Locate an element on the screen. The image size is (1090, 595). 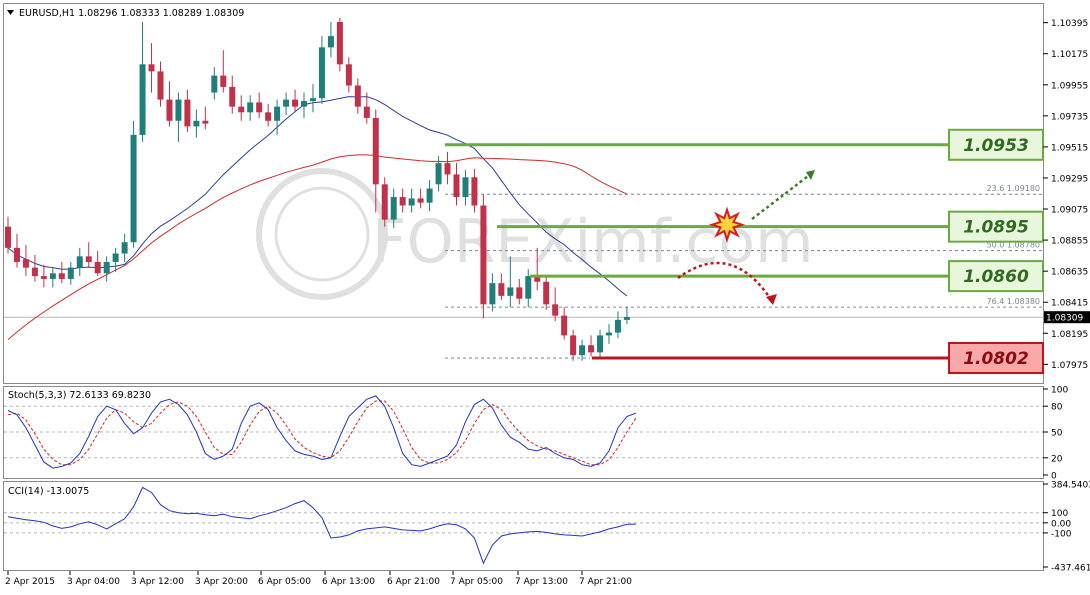
cci-panel-frame is located at coordinates (523, 526).